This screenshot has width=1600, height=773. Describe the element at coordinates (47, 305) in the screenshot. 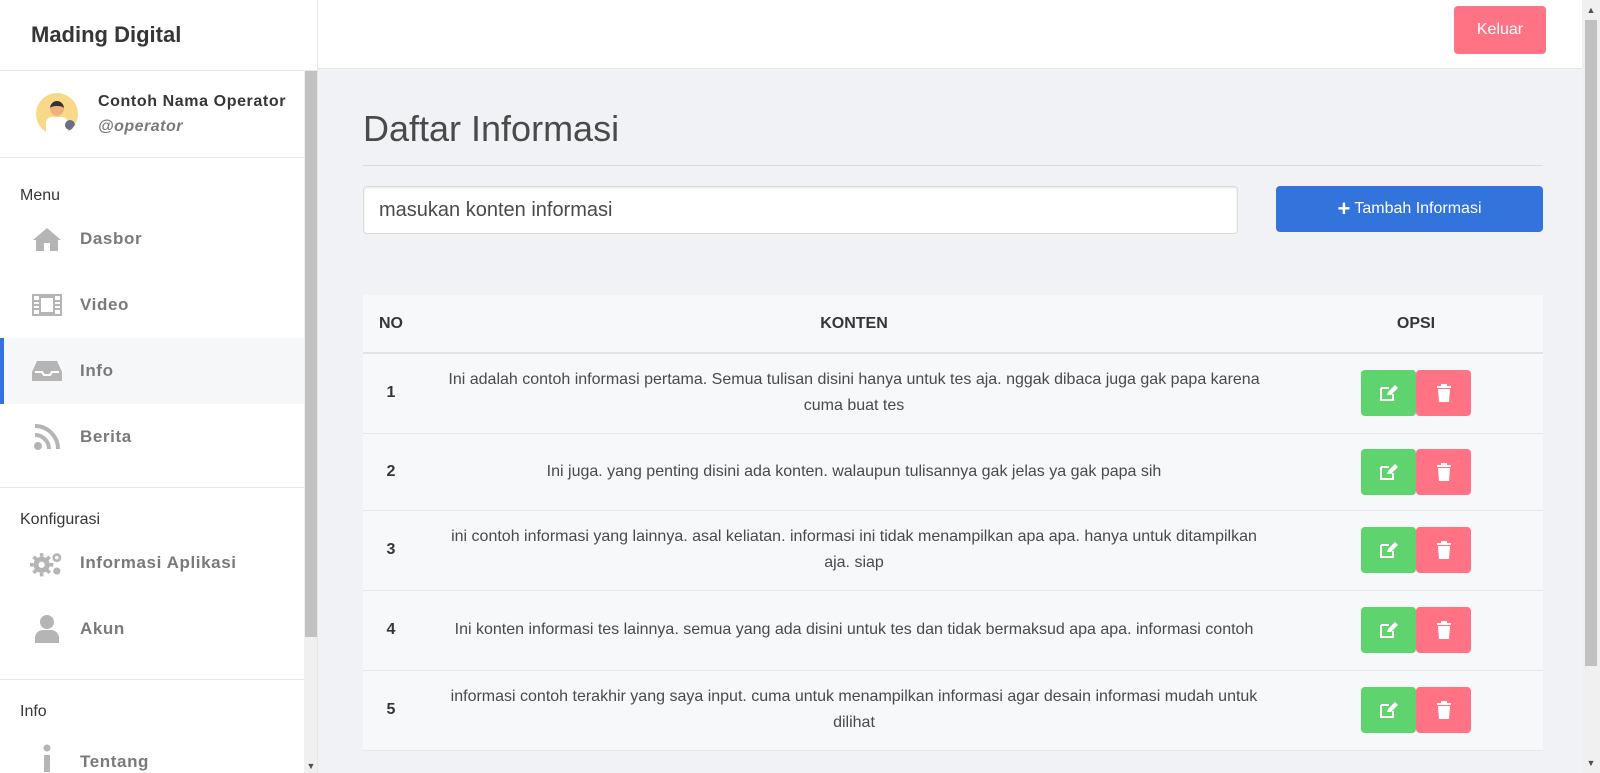

I see `film-icon` at that location.